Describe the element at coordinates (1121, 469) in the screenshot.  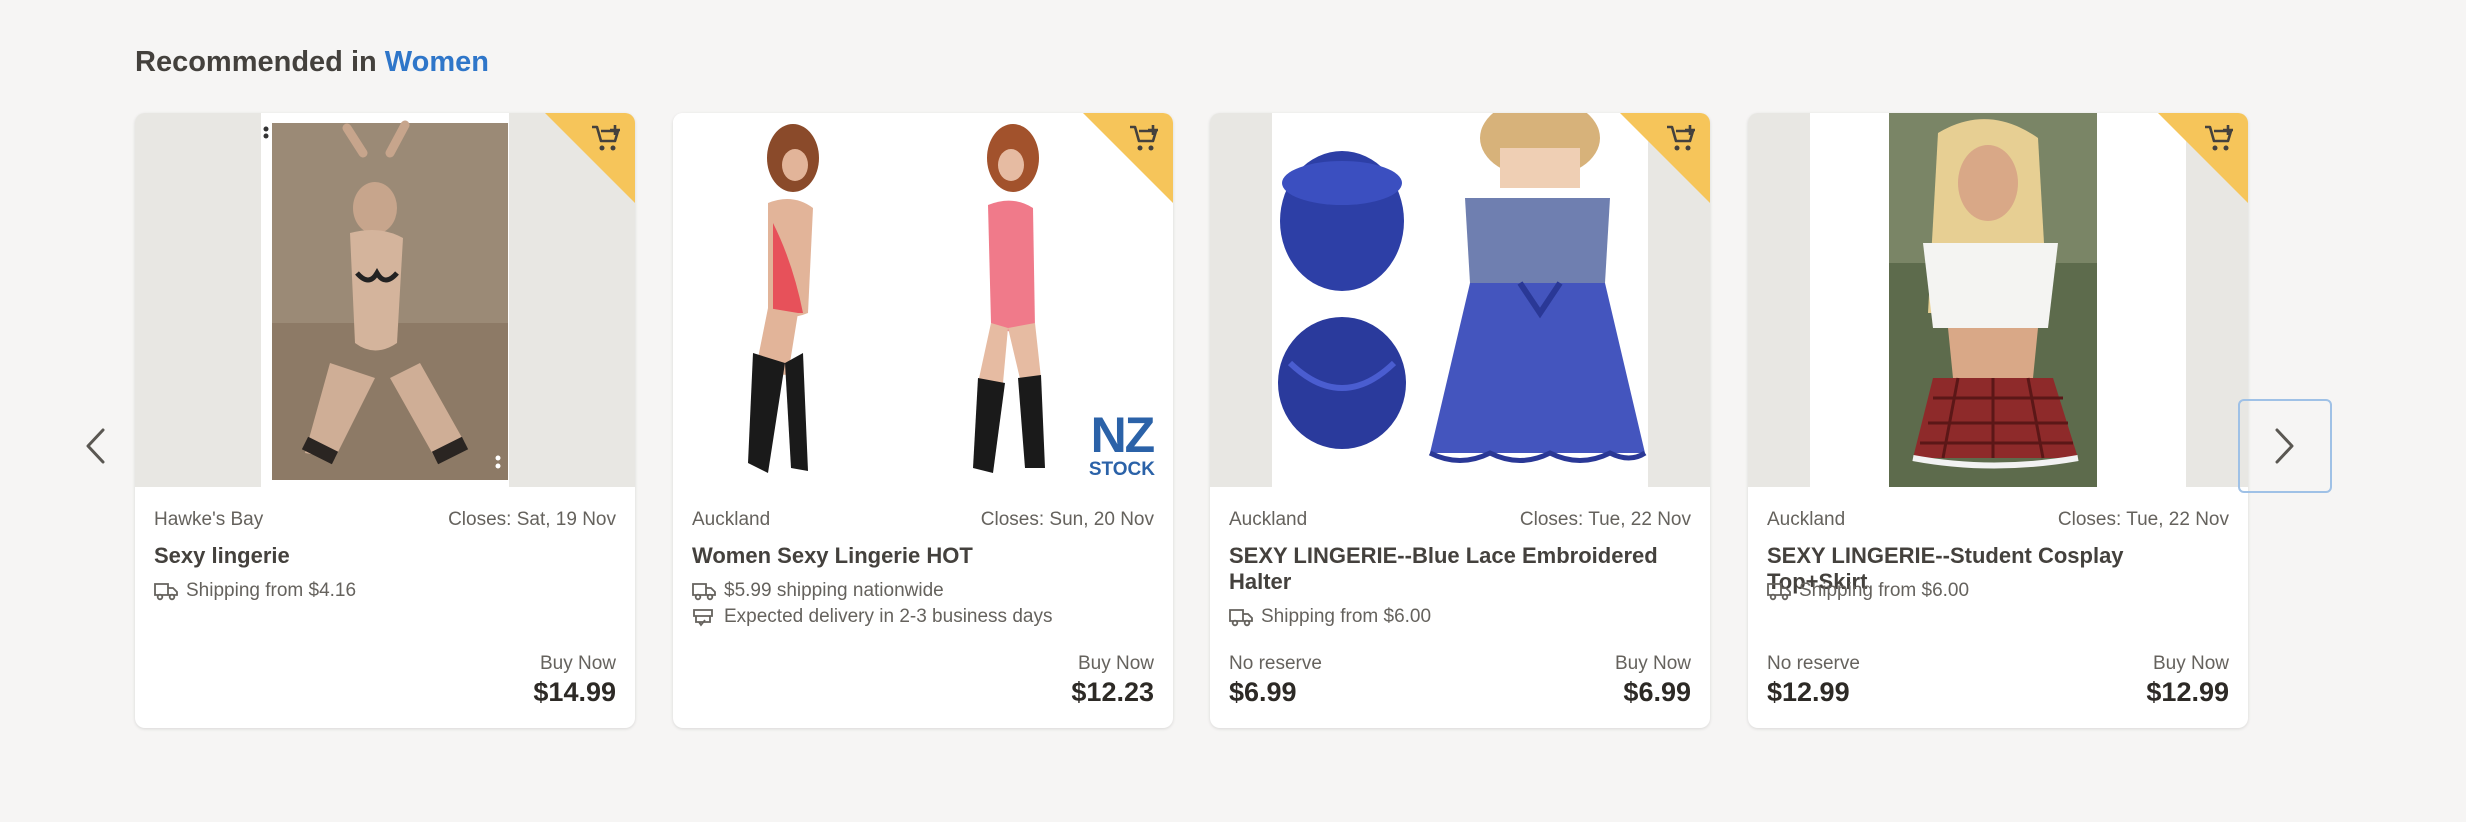
I see `badge-bottom: STOCK` at that location.